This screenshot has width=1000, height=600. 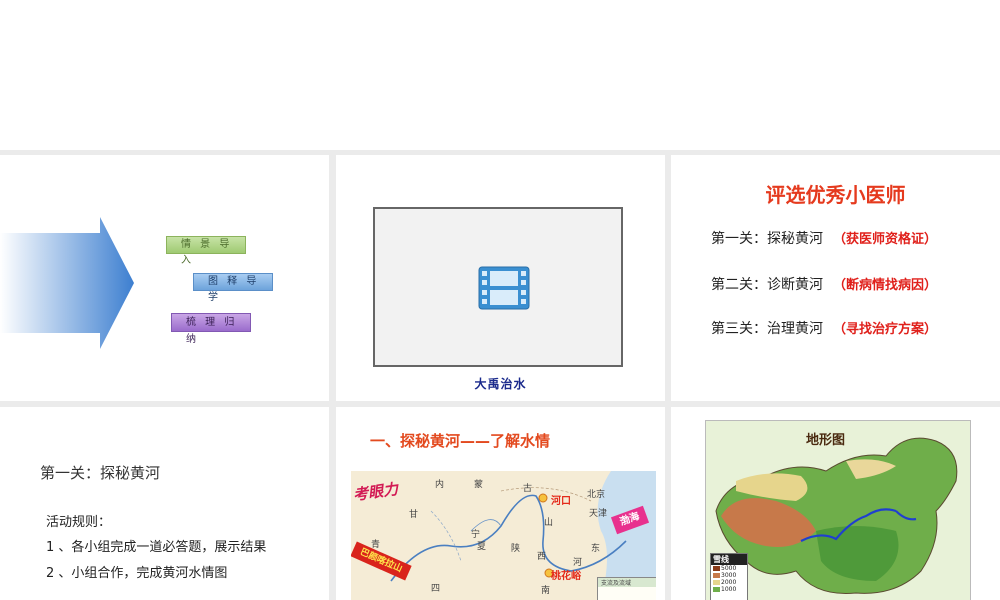 What do you see at coordinates (598, 514) in the screenshot?
I see `place-label: 天津` at bounding box center [598, 514].